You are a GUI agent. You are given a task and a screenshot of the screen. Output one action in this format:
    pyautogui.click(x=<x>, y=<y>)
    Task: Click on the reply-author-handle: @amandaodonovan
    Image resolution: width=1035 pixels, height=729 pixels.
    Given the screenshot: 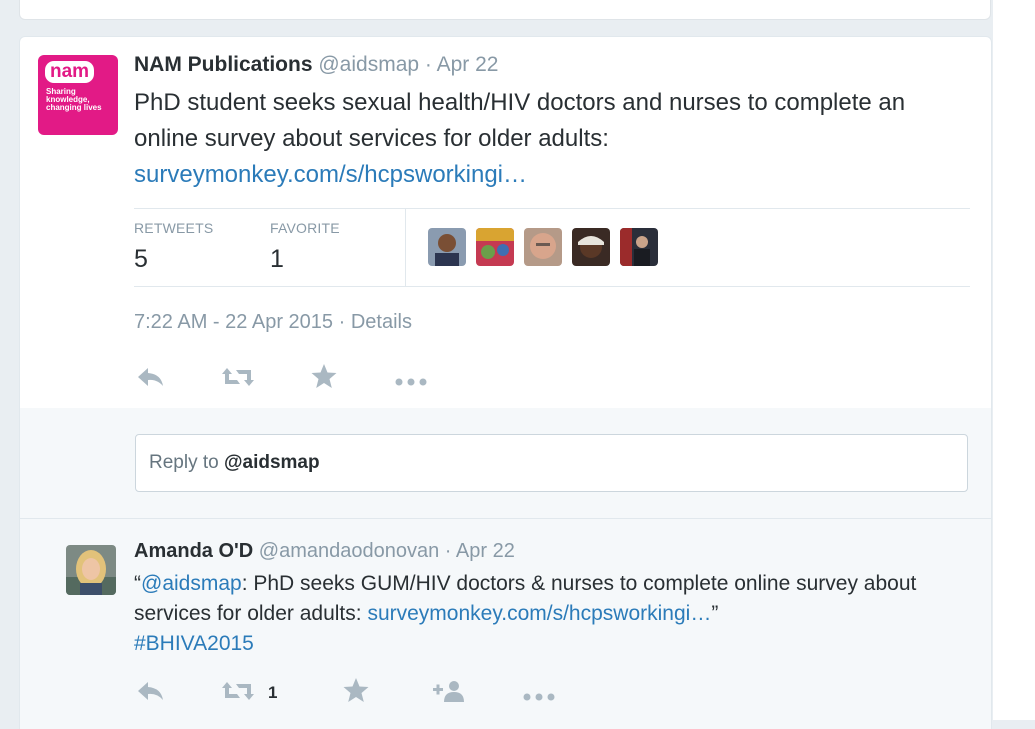 What is the action you would take?
    pyautogui.click(x=349, y=551)
    